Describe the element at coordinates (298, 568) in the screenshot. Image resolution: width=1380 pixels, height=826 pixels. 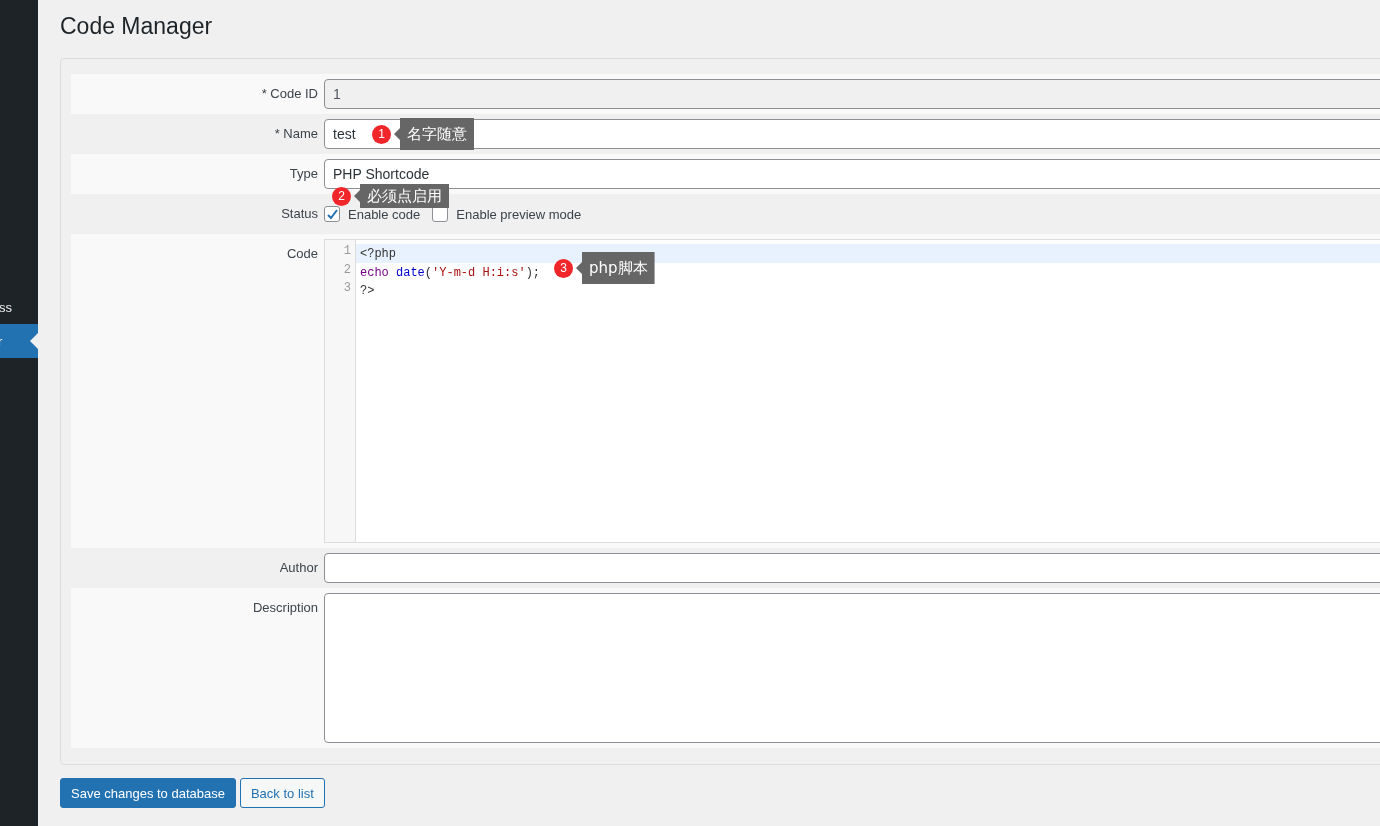
I see `field-label: Author` at that location.